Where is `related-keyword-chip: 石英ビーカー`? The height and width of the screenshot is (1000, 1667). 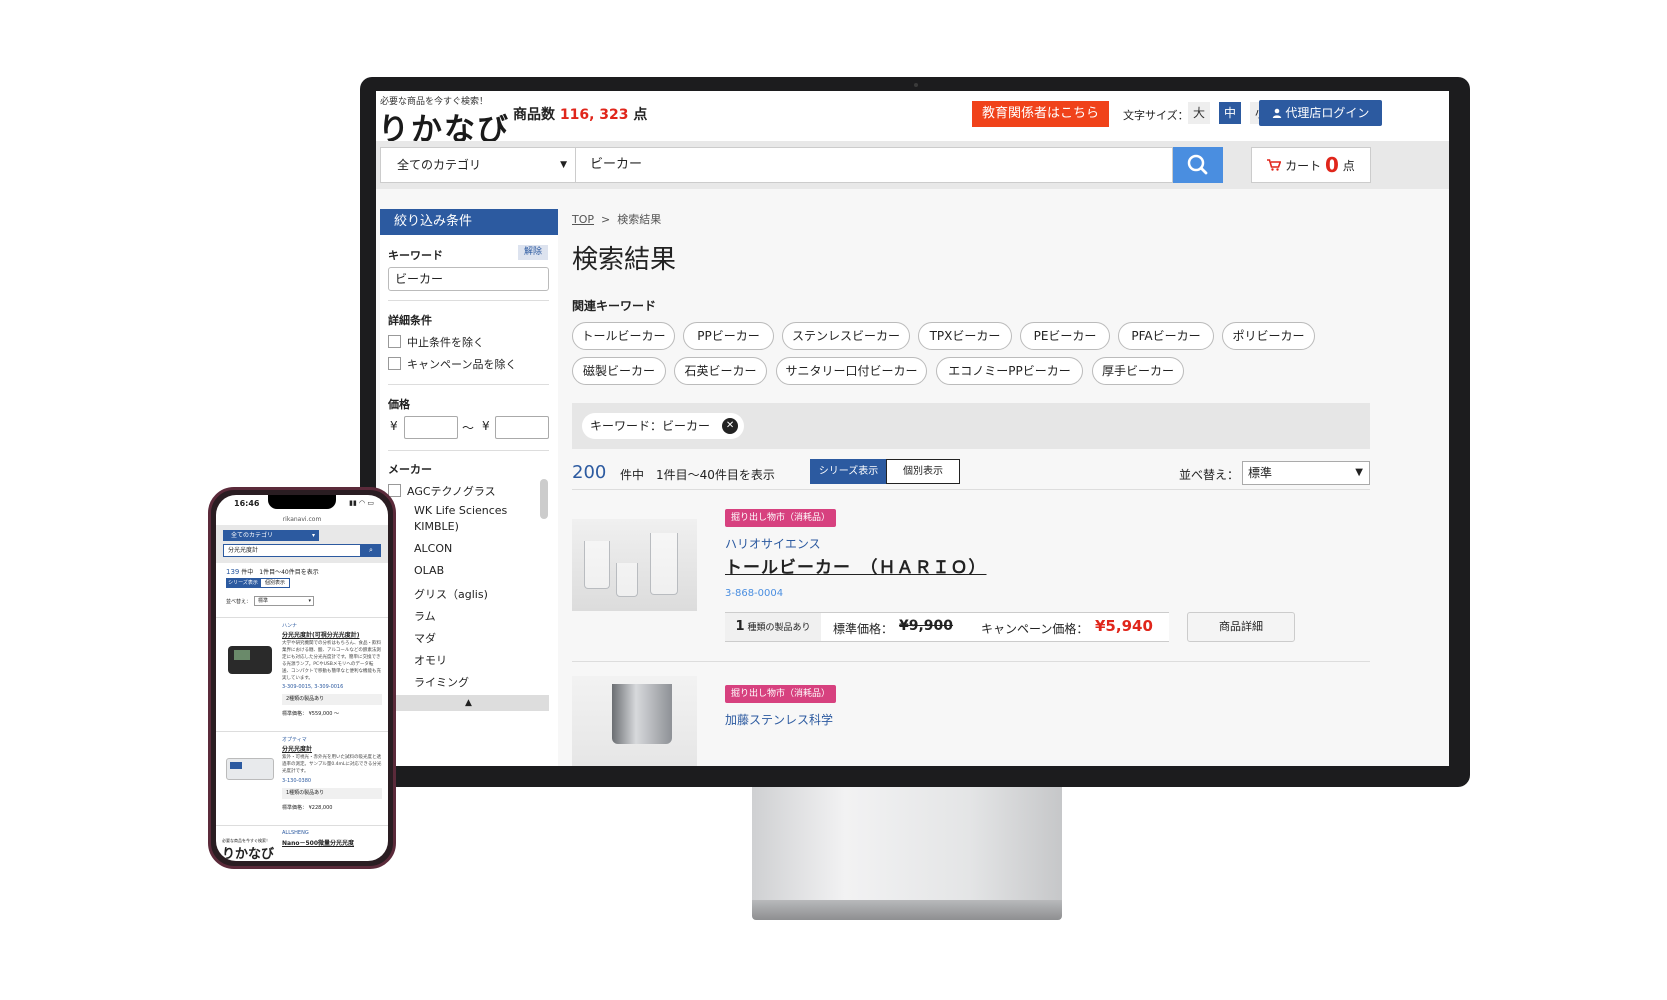 related-keyword-chip: 石英ビーカー is located at coordinates (720, 371).